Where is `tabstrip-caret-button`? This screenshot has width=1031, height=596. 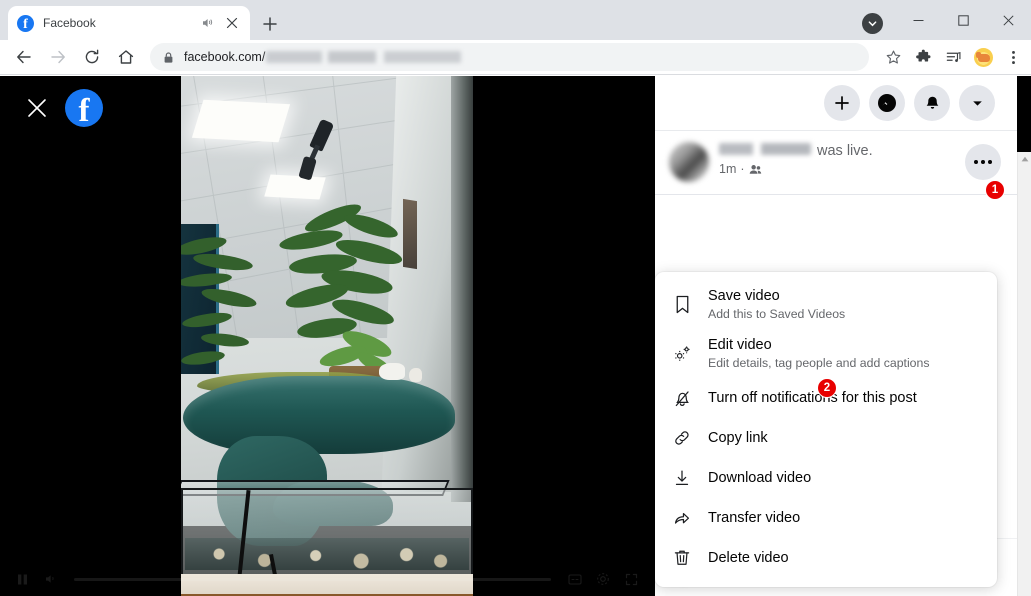 tabstrip-caret-button is located at coordinates (872, 23).